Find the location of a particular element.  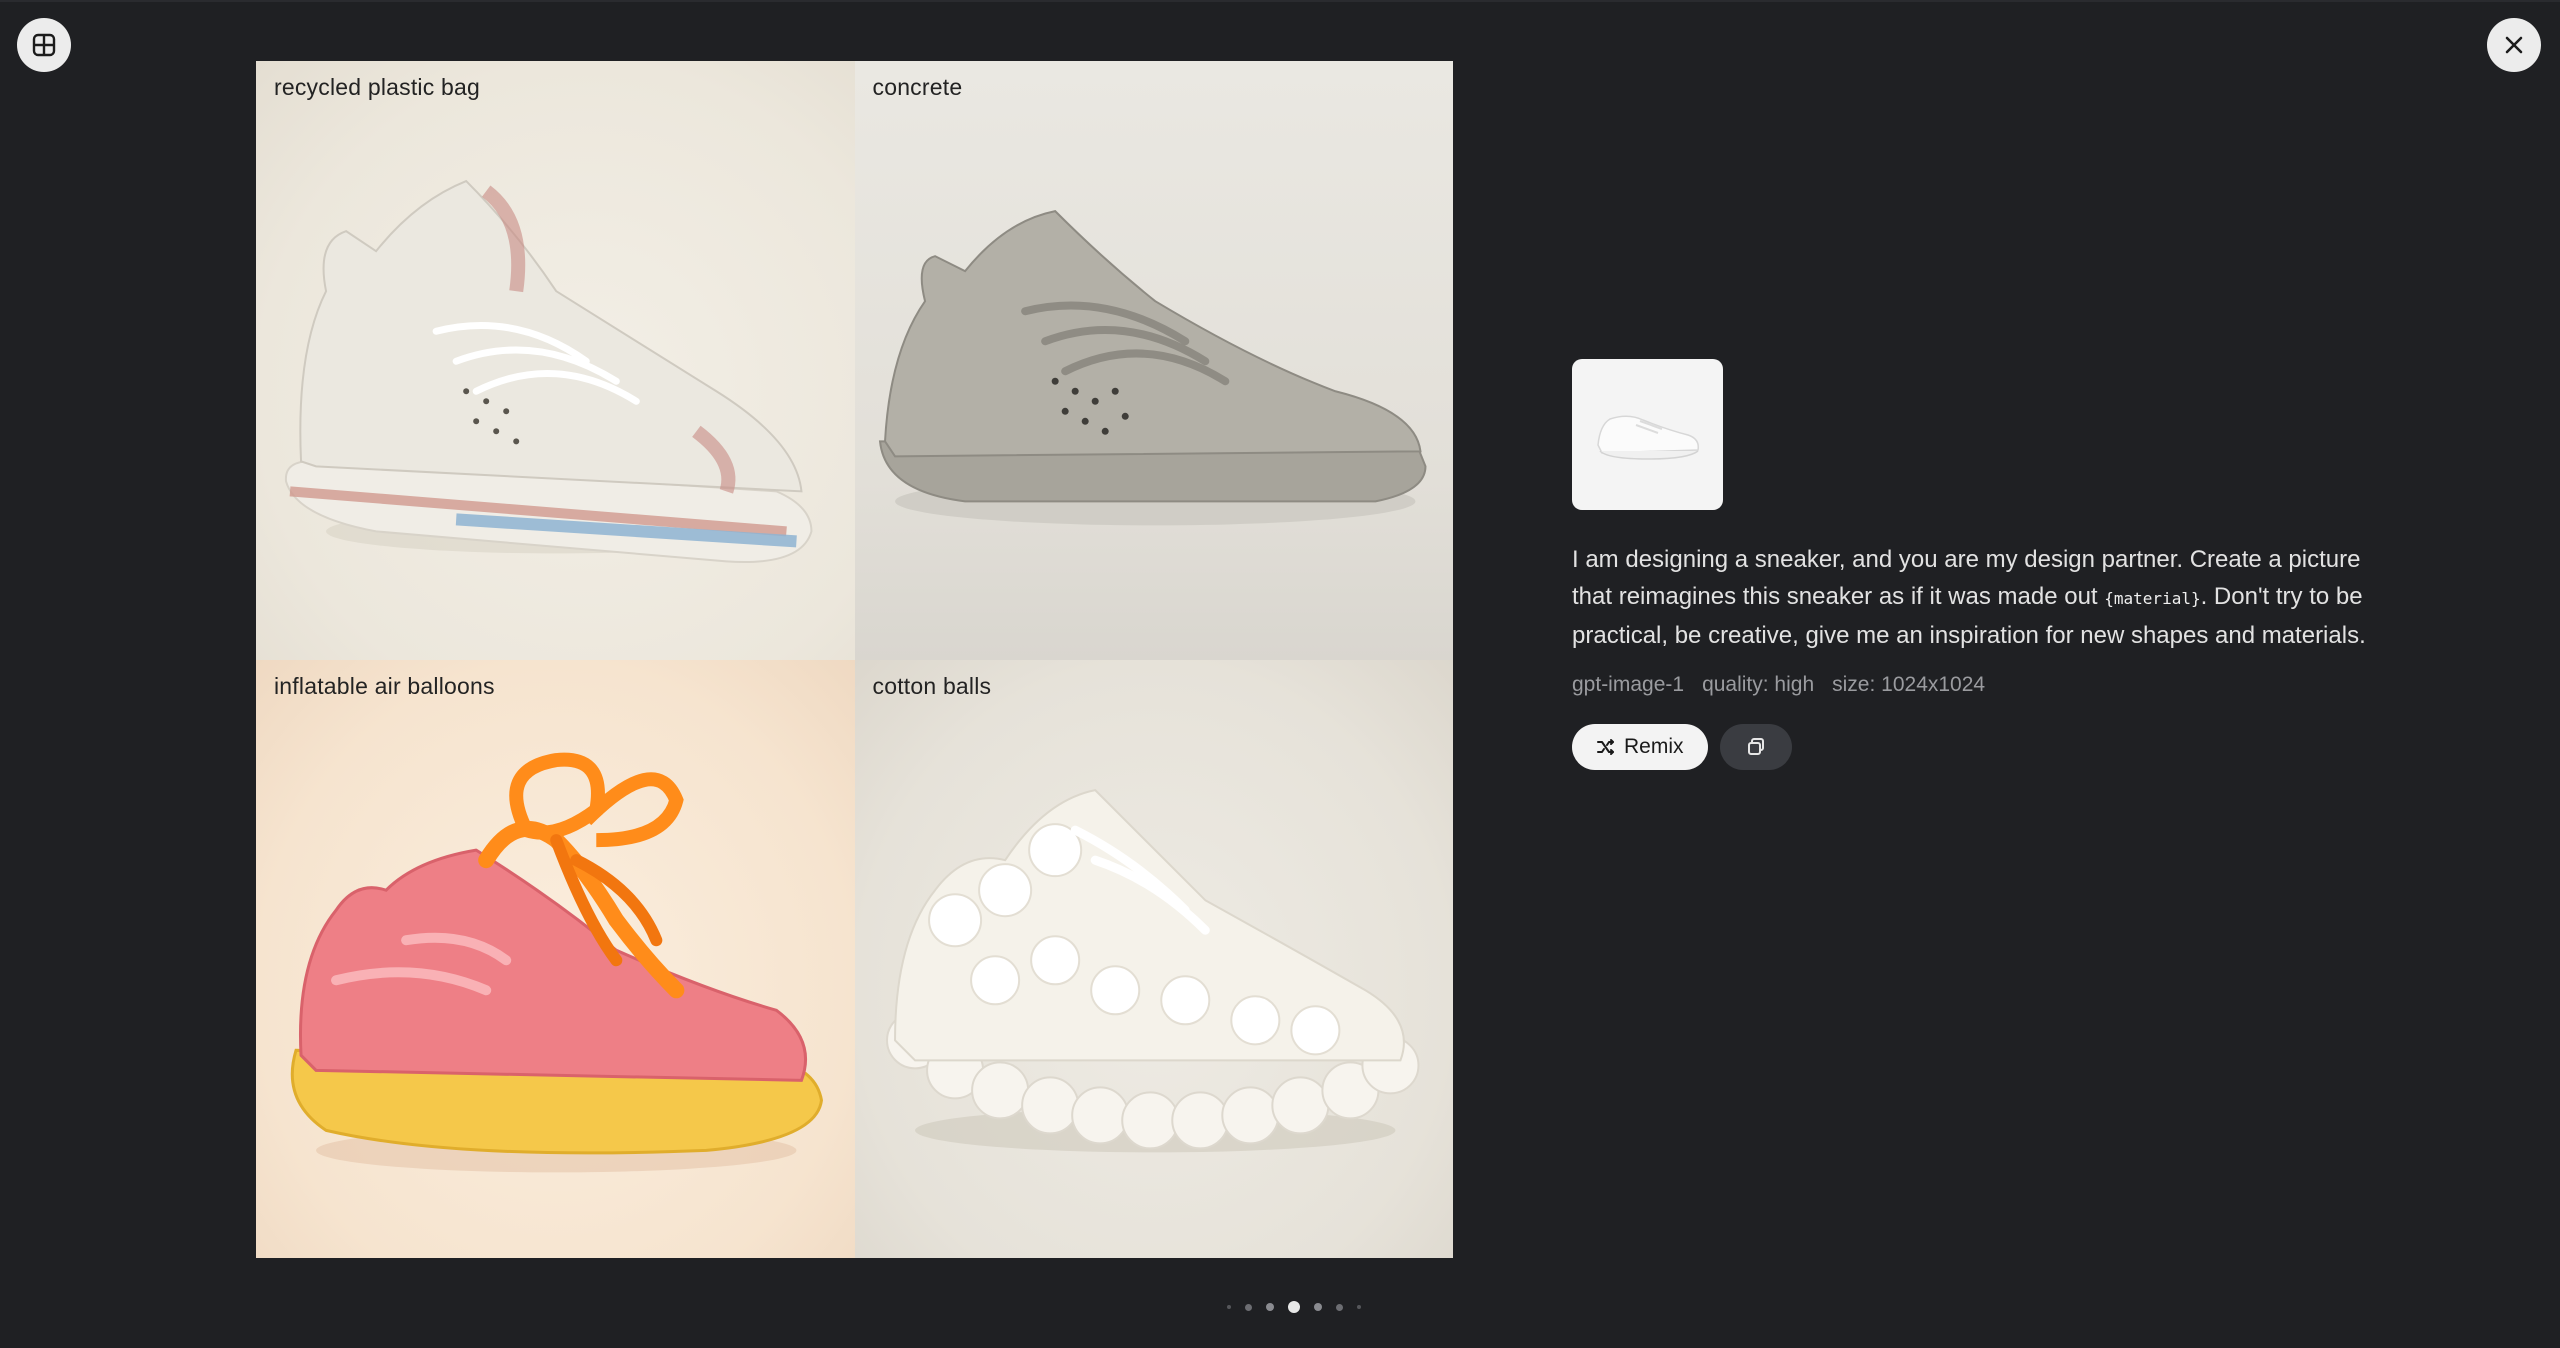

grid-icon is located at coordinates (44, 45).